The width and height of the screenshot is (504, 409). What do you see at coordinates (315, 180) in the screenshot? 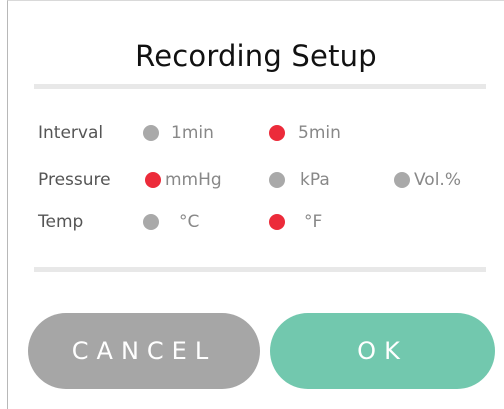
I see `option-label-kpa: kPa` at bounding box center [315, 180].